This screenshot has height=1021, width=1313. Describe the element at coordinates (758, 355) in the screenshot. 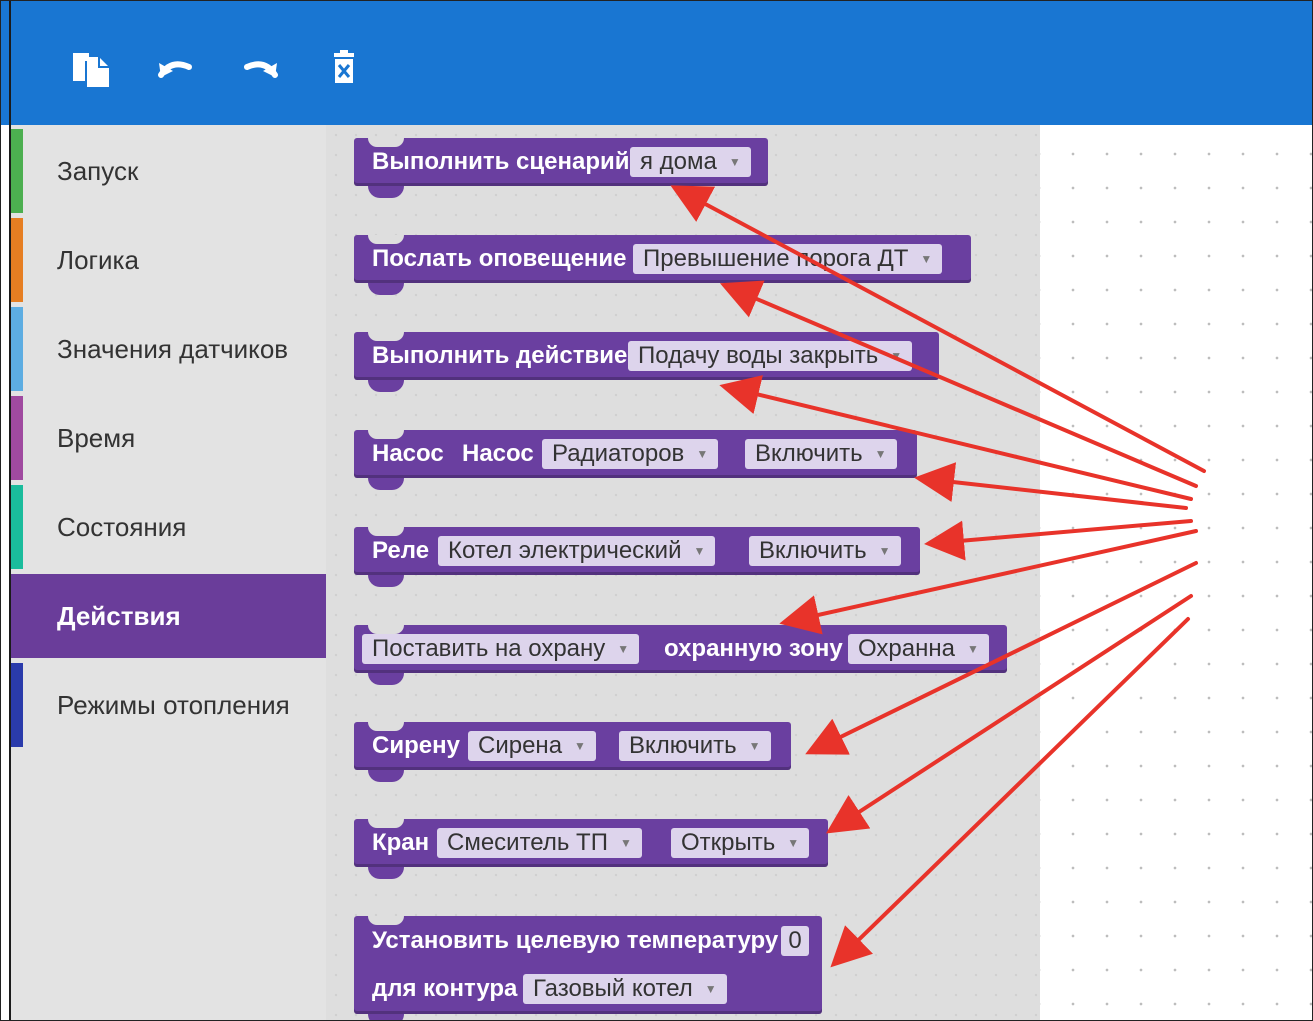

I see `dropdown-value: Подачу воды закрыть` at that location.